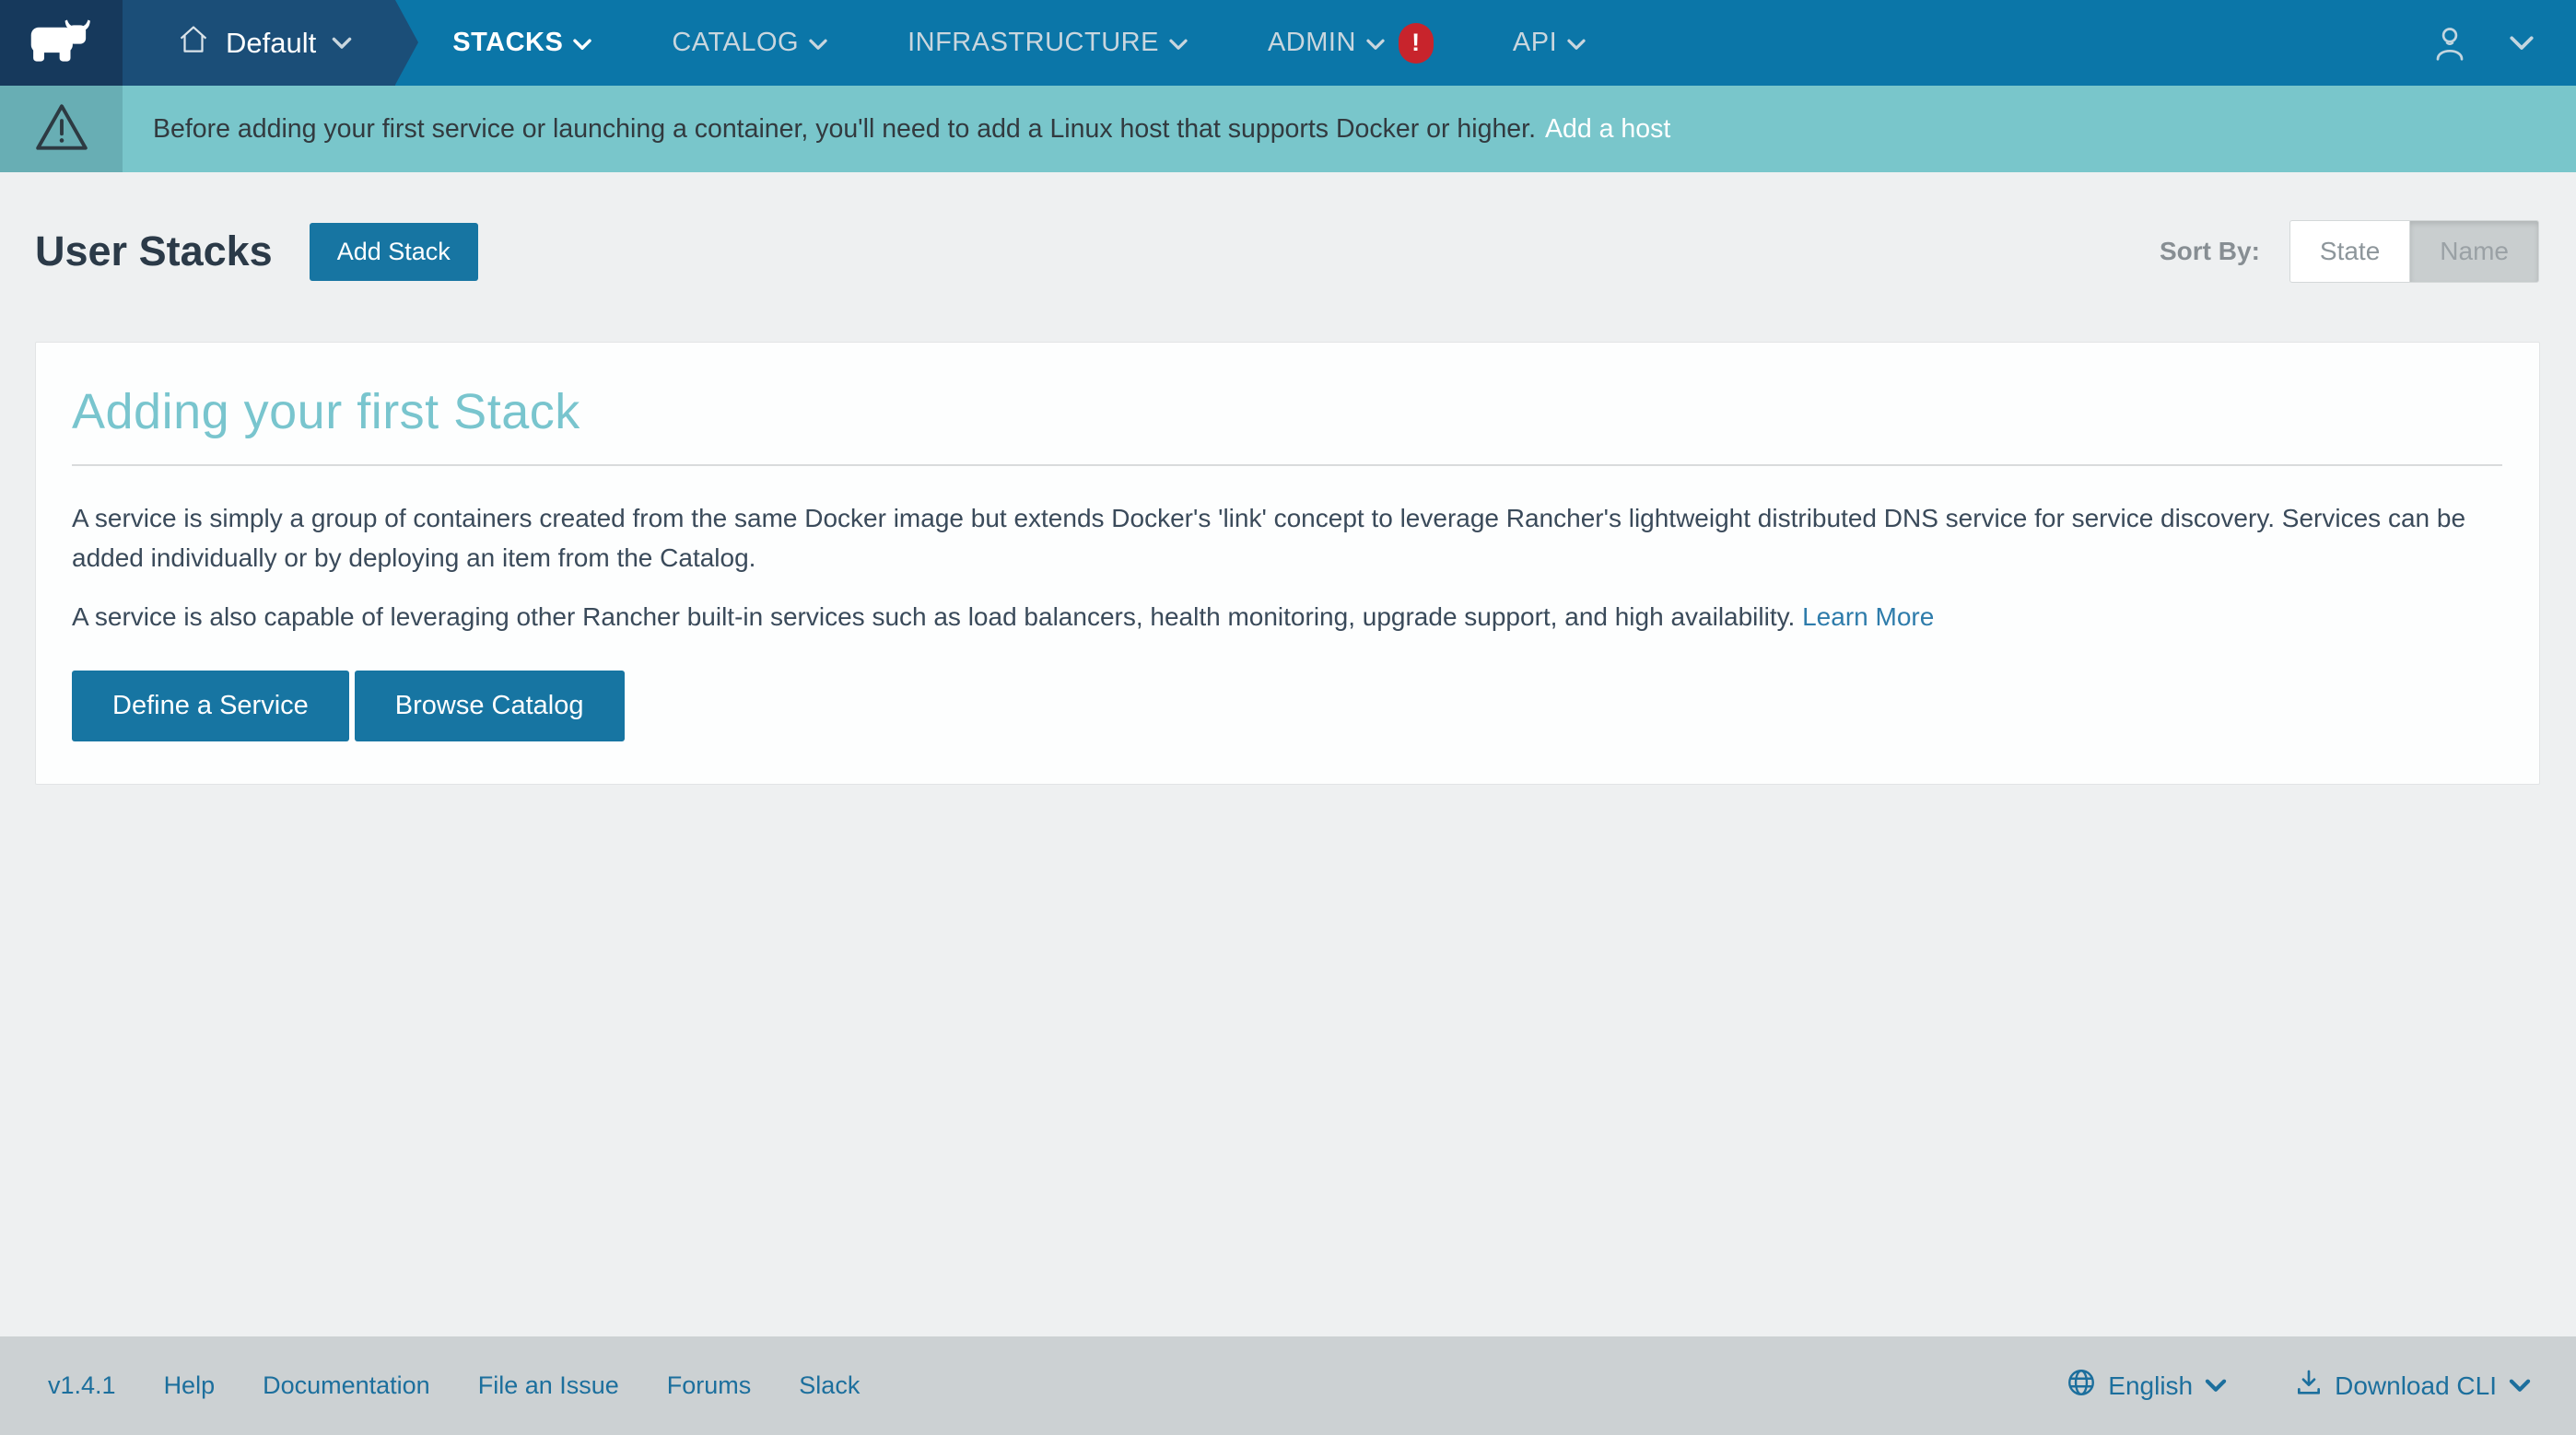 Image resolution: width=2576 pixels, height=1435 pixels. Describe the element at coordinates (2151, 1385) in the screenshot. I see `language-label: English` at that location.